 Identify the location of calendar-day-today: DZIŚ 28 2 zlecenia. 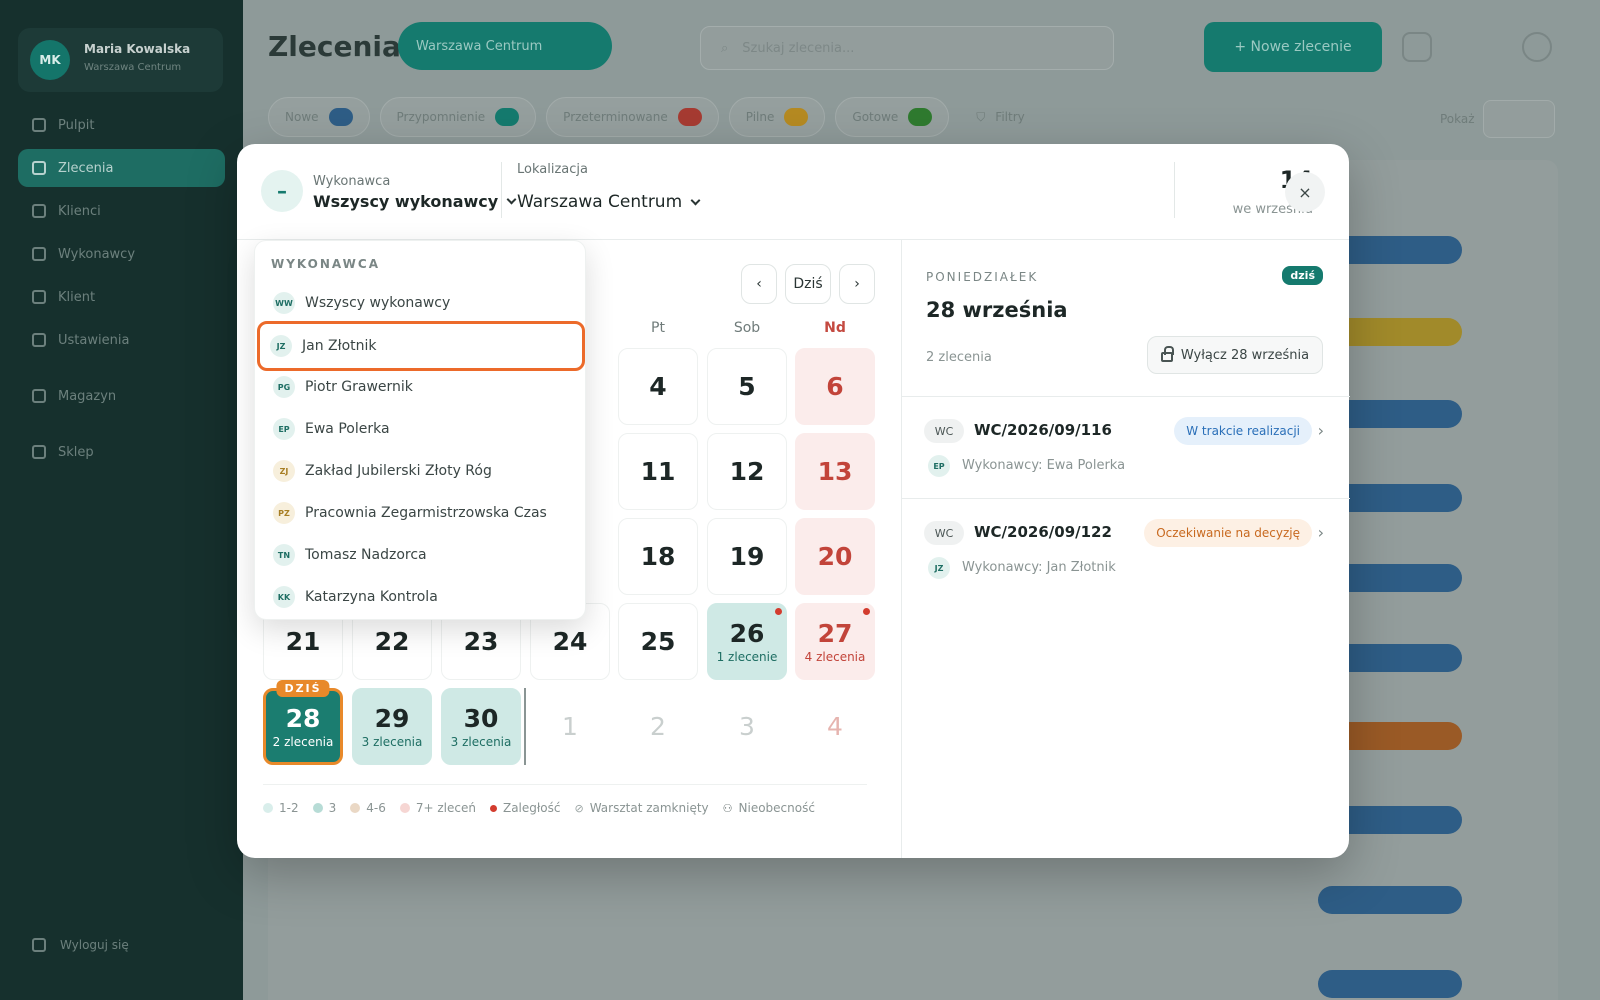
(303, 722).